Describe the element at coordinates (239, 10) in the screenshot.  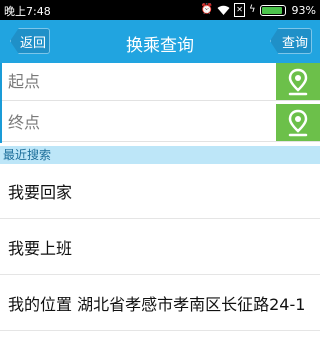
I see `sim-off-icon: ✕` at that location.